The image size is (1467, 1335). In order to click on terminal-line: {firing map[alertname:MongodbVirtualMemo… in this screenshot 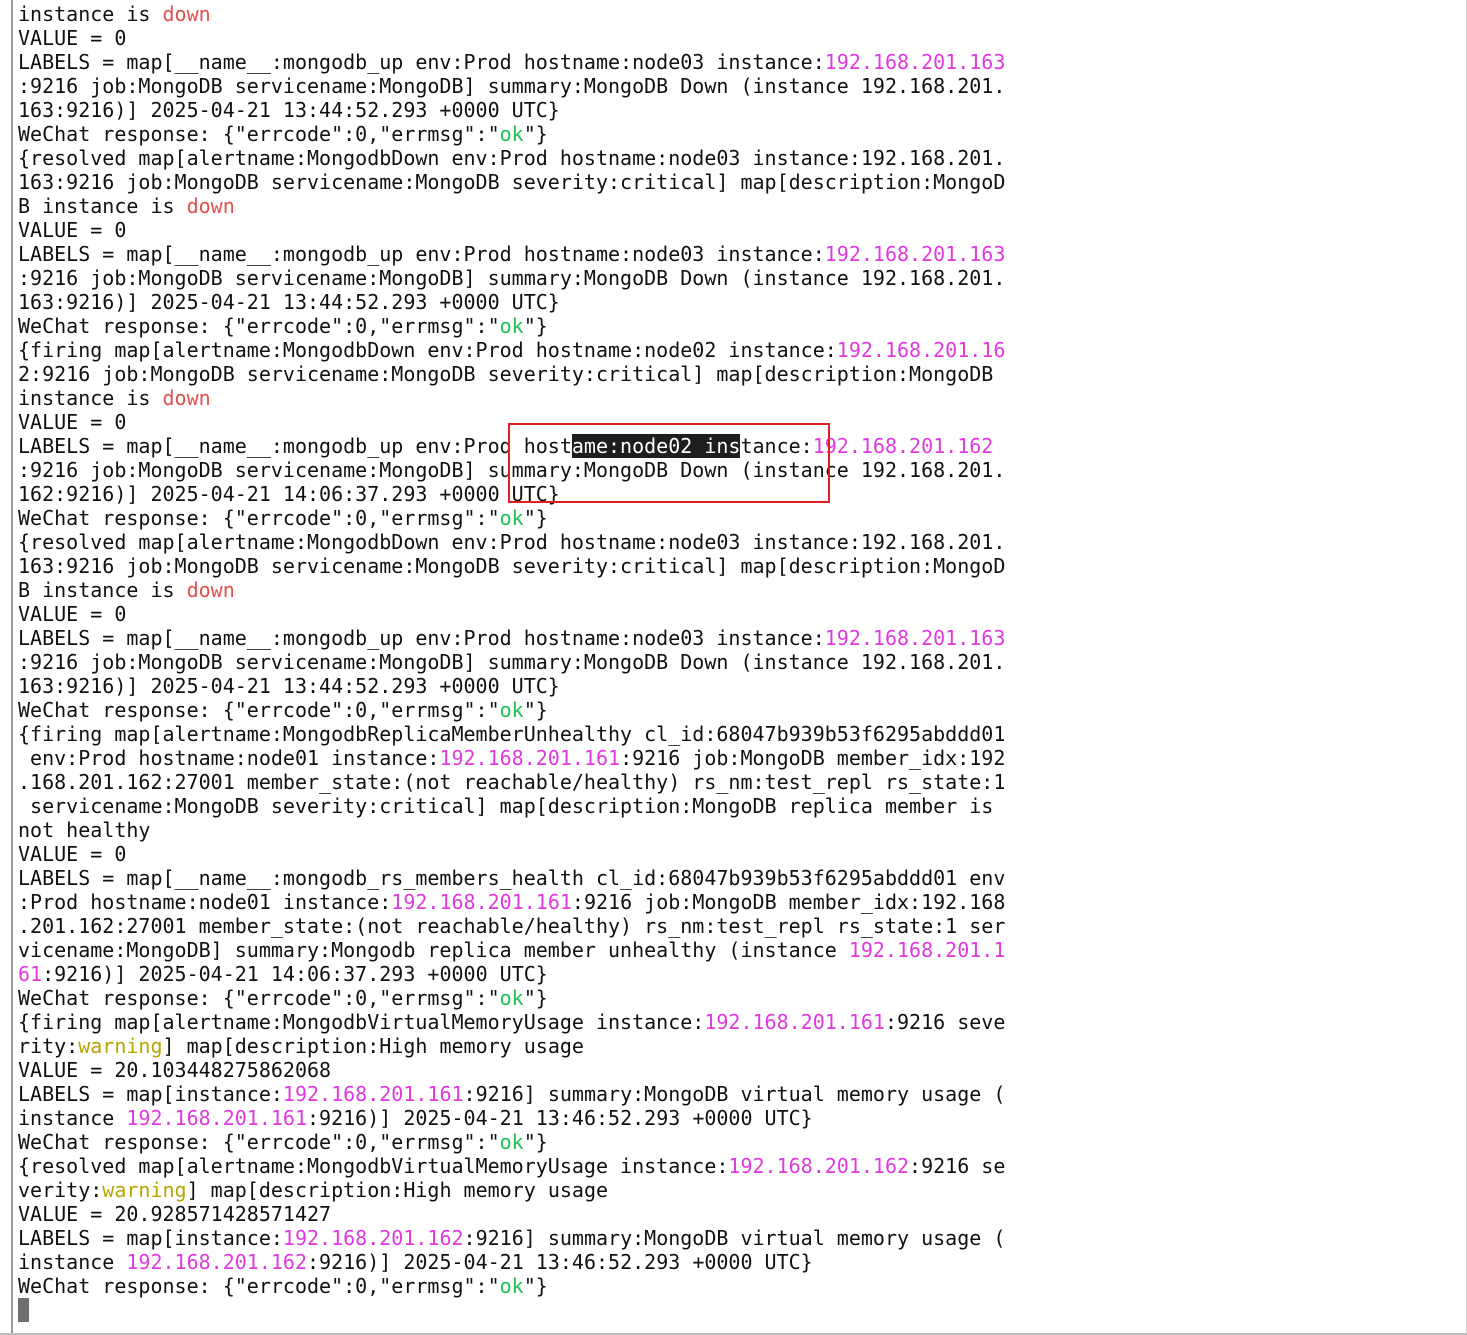, I will do `click(511, 1022)`.